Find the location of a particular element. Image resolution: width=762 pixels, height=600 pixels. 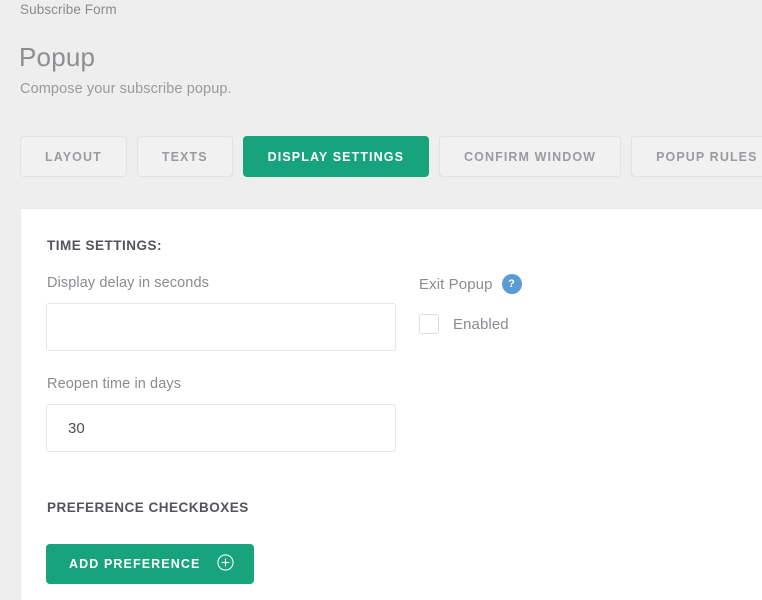

breadcrumb: Subscribe Form is located at coordinates (68, 9).